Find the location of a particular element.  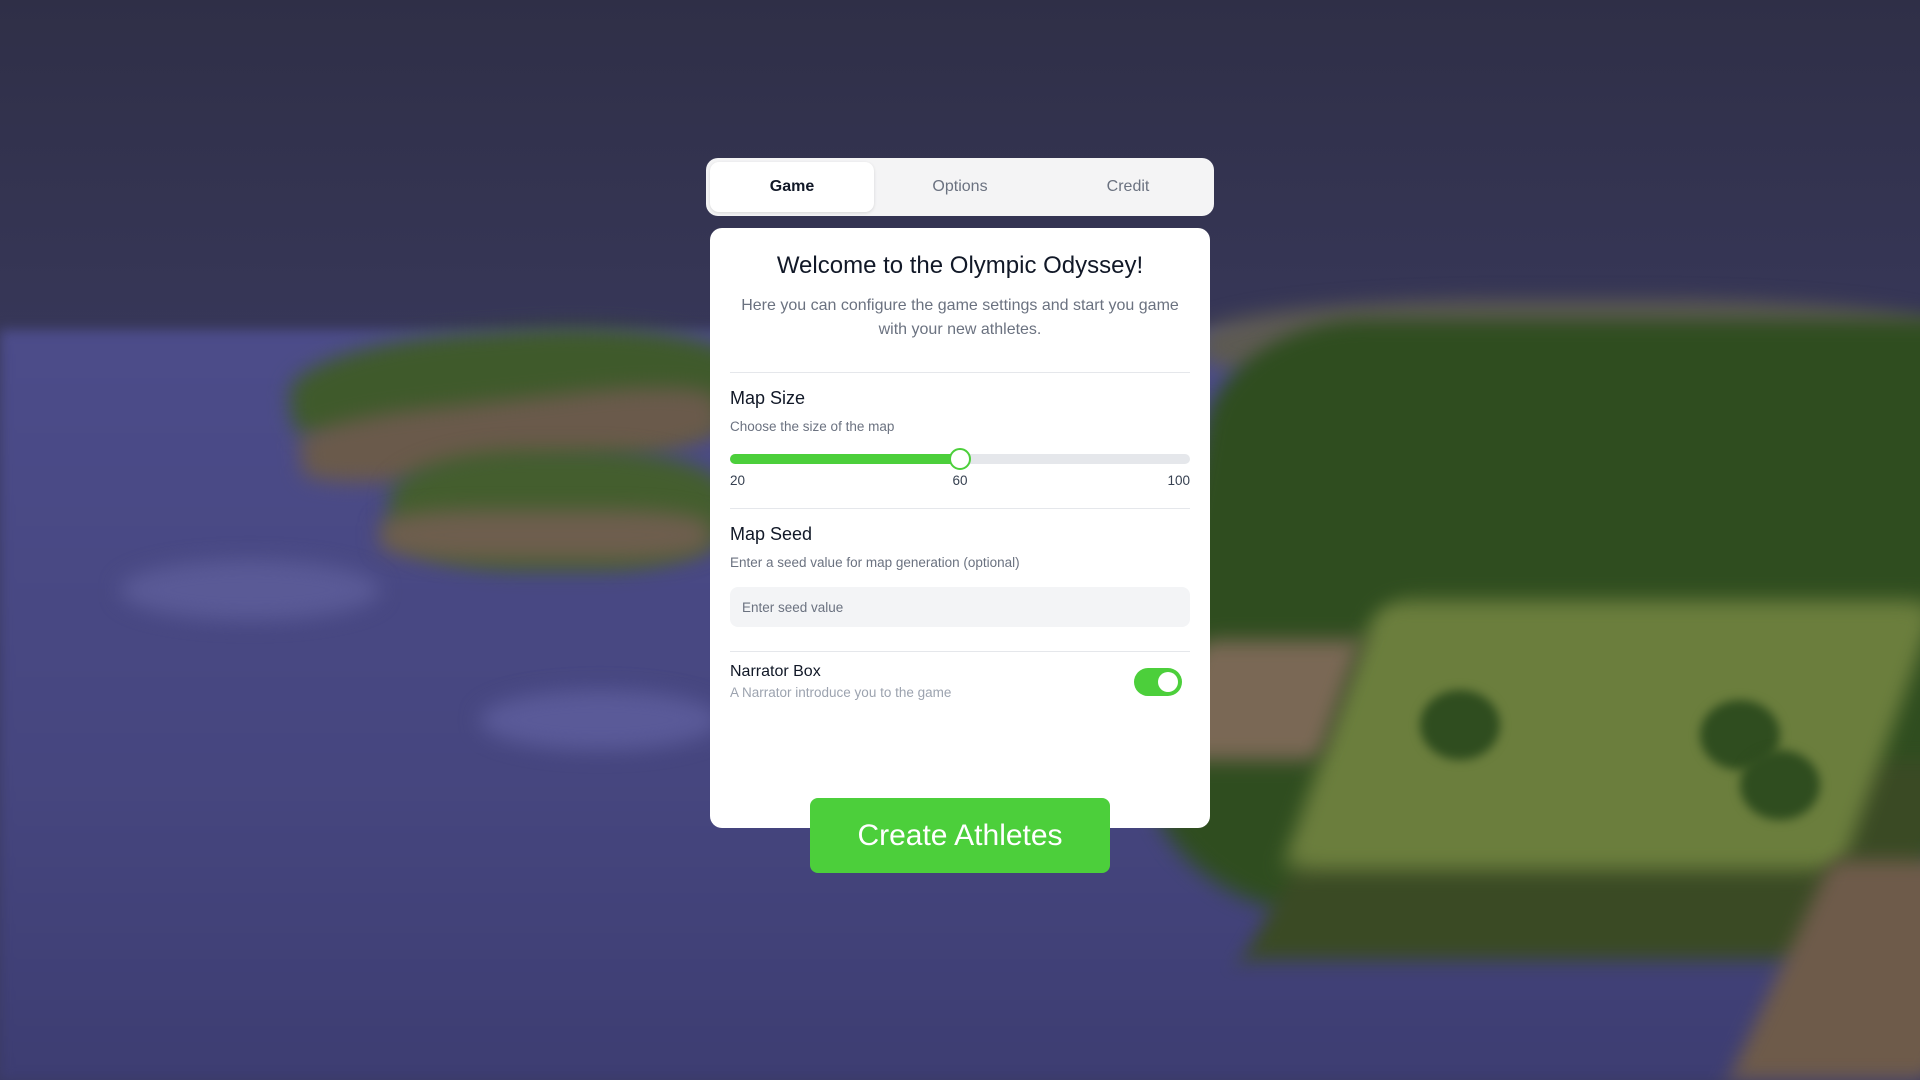

slider-thumb is located at coordinates (960, 459).